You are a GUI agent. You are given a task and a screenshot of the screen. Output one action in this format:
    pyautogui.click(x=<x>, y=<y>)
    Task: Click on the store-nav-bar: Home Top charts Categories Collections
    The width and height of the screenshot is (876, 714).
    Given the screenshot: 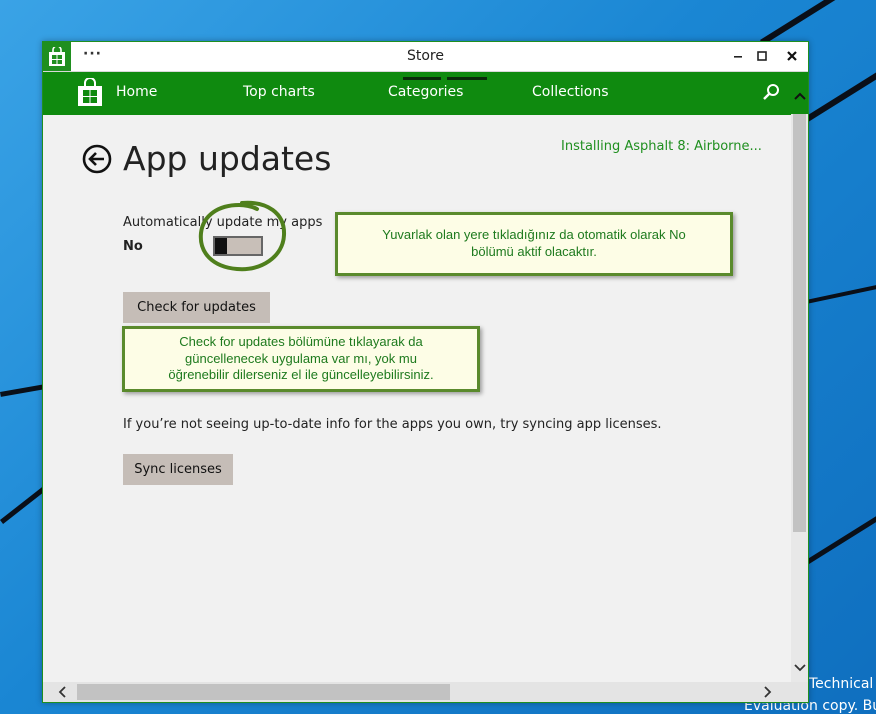 What is the action you would take?
    pyautogui.click(x=425, y=93)
    